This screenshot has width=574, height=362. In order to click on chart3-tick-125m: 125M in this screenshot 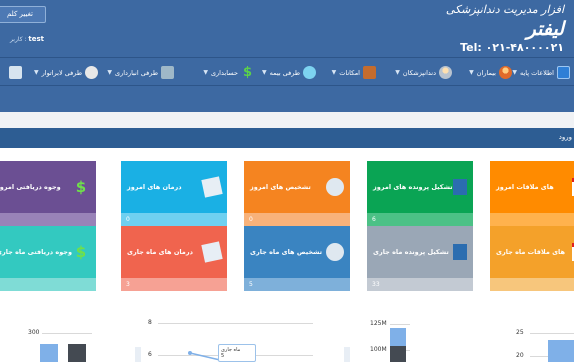, I will do `click(378, 323)`.